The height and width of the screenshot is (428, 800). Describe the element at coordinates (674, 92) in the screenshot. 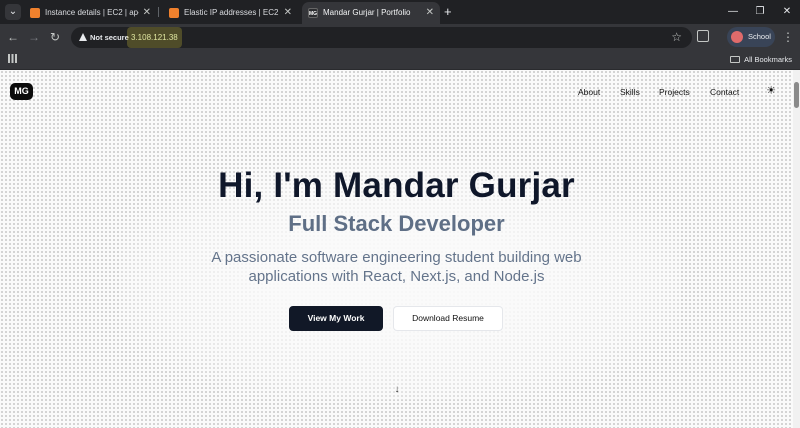

I see `nav-link-projects: Projects` at that location.